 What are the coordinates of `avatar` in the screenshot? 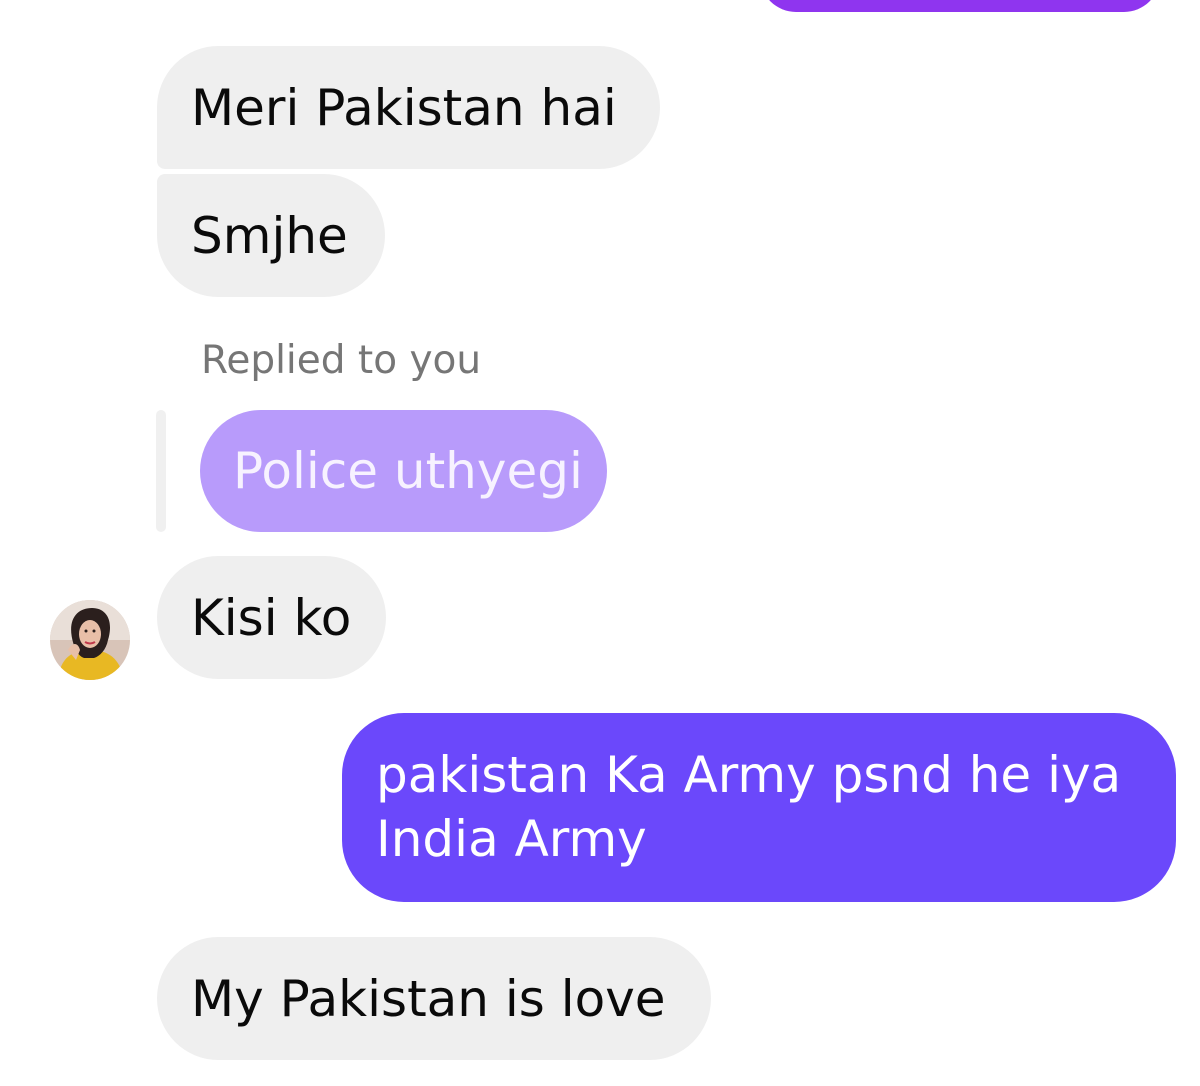 It's located at (90, 640).